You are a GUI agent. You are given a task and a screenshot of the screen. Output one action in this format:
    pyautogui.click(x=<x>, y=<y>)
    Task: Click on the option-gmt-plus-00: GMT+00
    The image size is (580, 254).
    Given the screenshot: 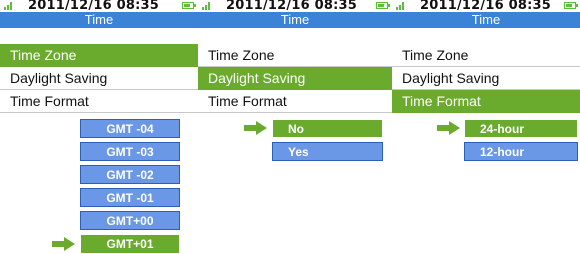 What is the action you would take?
    pyautogui.click(x=130, y=220)
    